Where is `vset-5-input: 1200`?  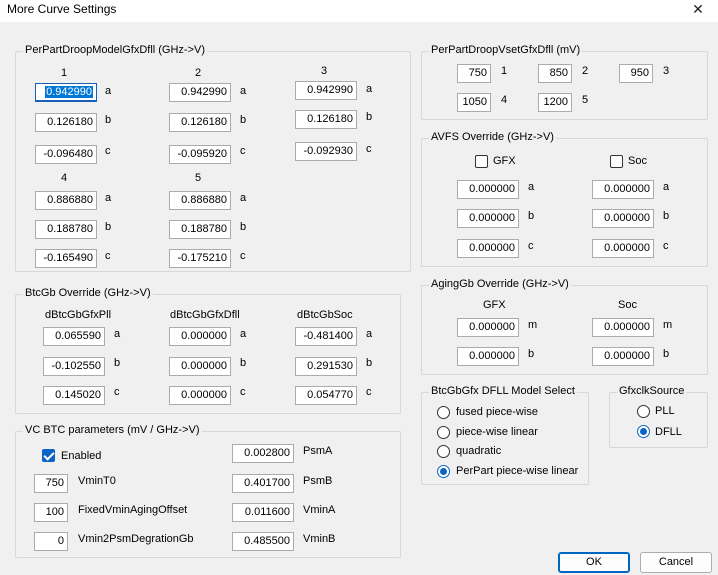
vset-5-input: 1200 is located at coordinates (555, 102).